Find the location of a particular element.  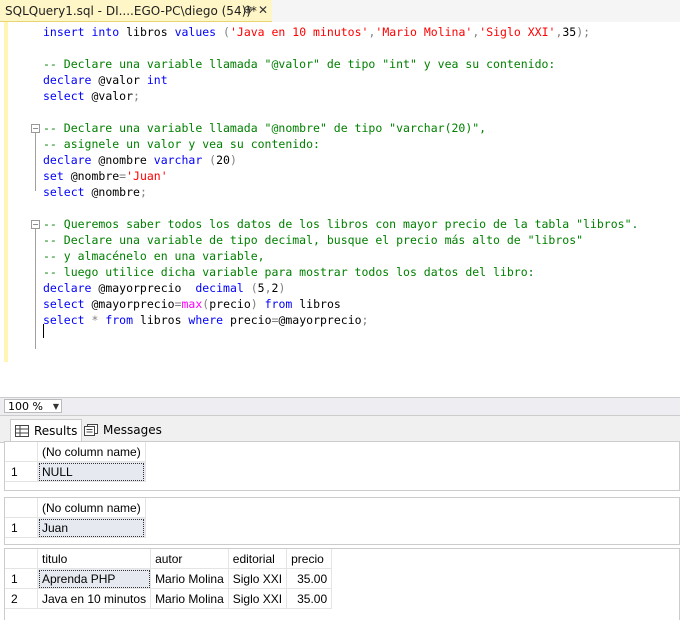

column-header-autor: autor is located at coordinates (189, 559).